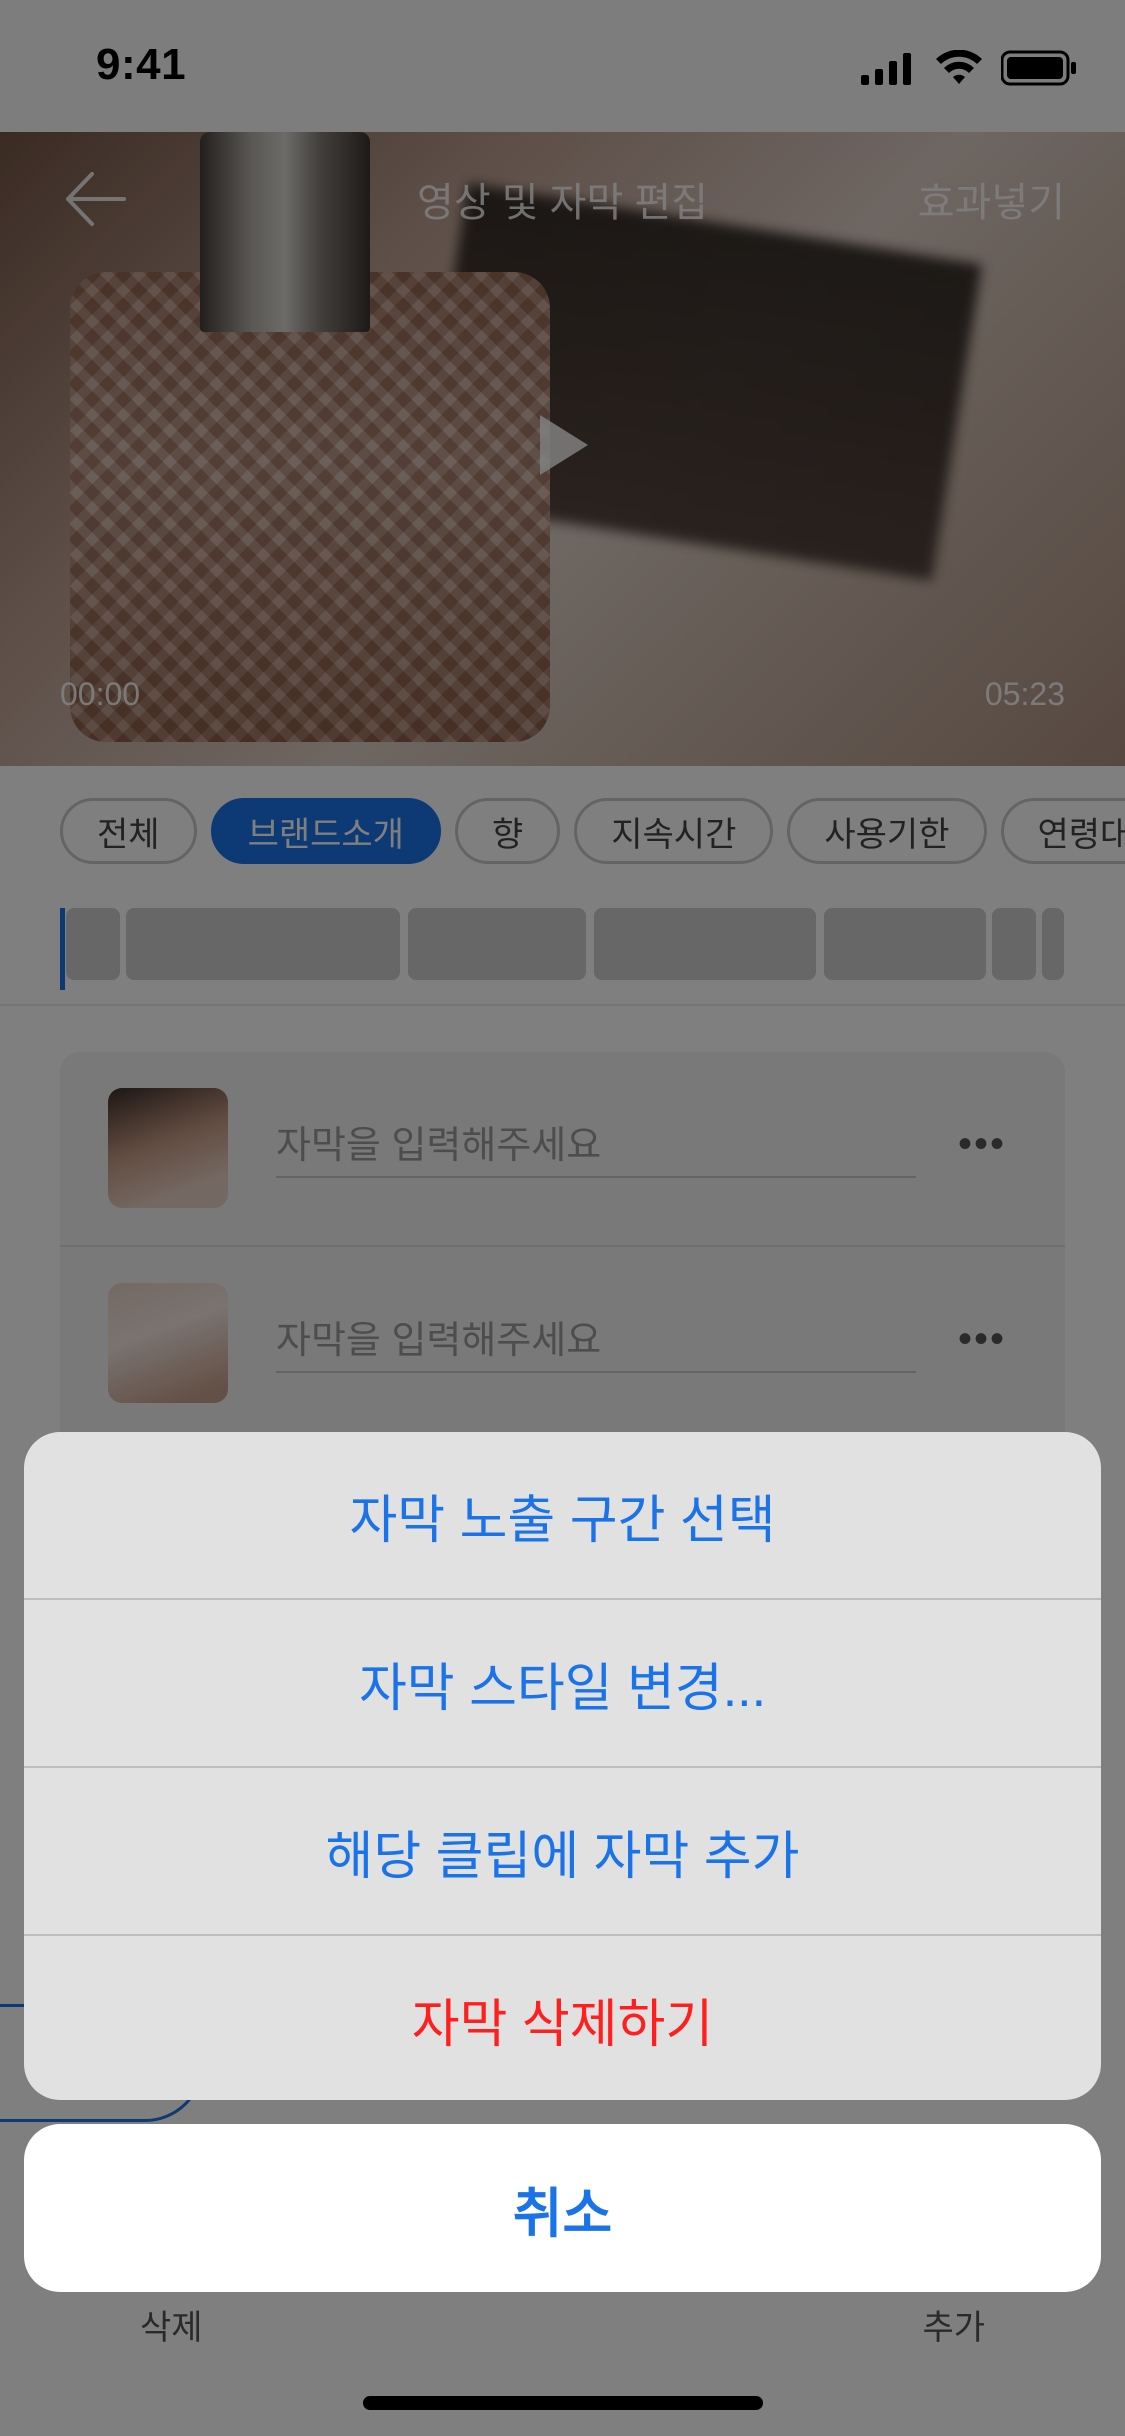 The width and height of the screenshot is (1125, 2436). What do you see at coordinates (563, 2403) in the screenshot?
I see `home-indicator` at bounding box center [563, 2403].